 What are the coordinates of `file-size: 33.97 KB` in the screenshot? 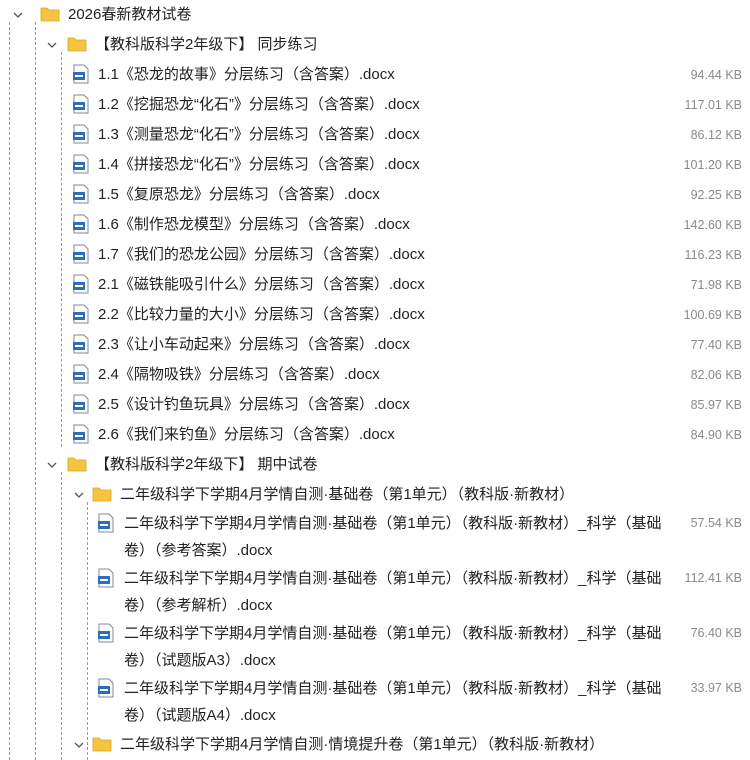 It's located at (716, 688).